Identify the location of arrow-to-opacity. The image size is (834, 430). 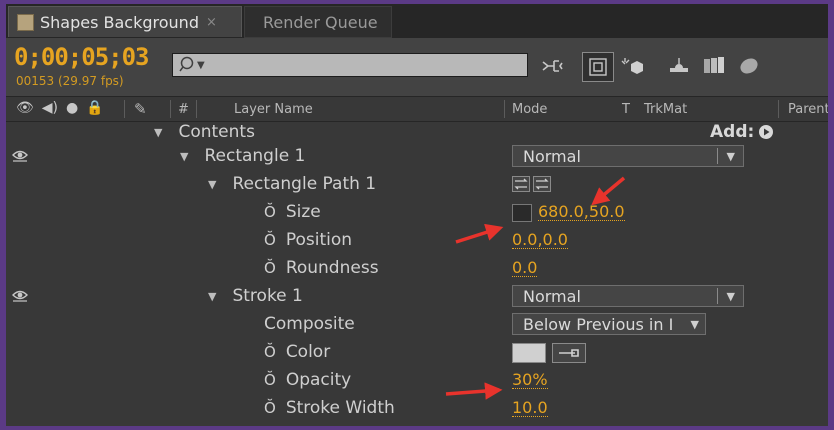
(474, 391).